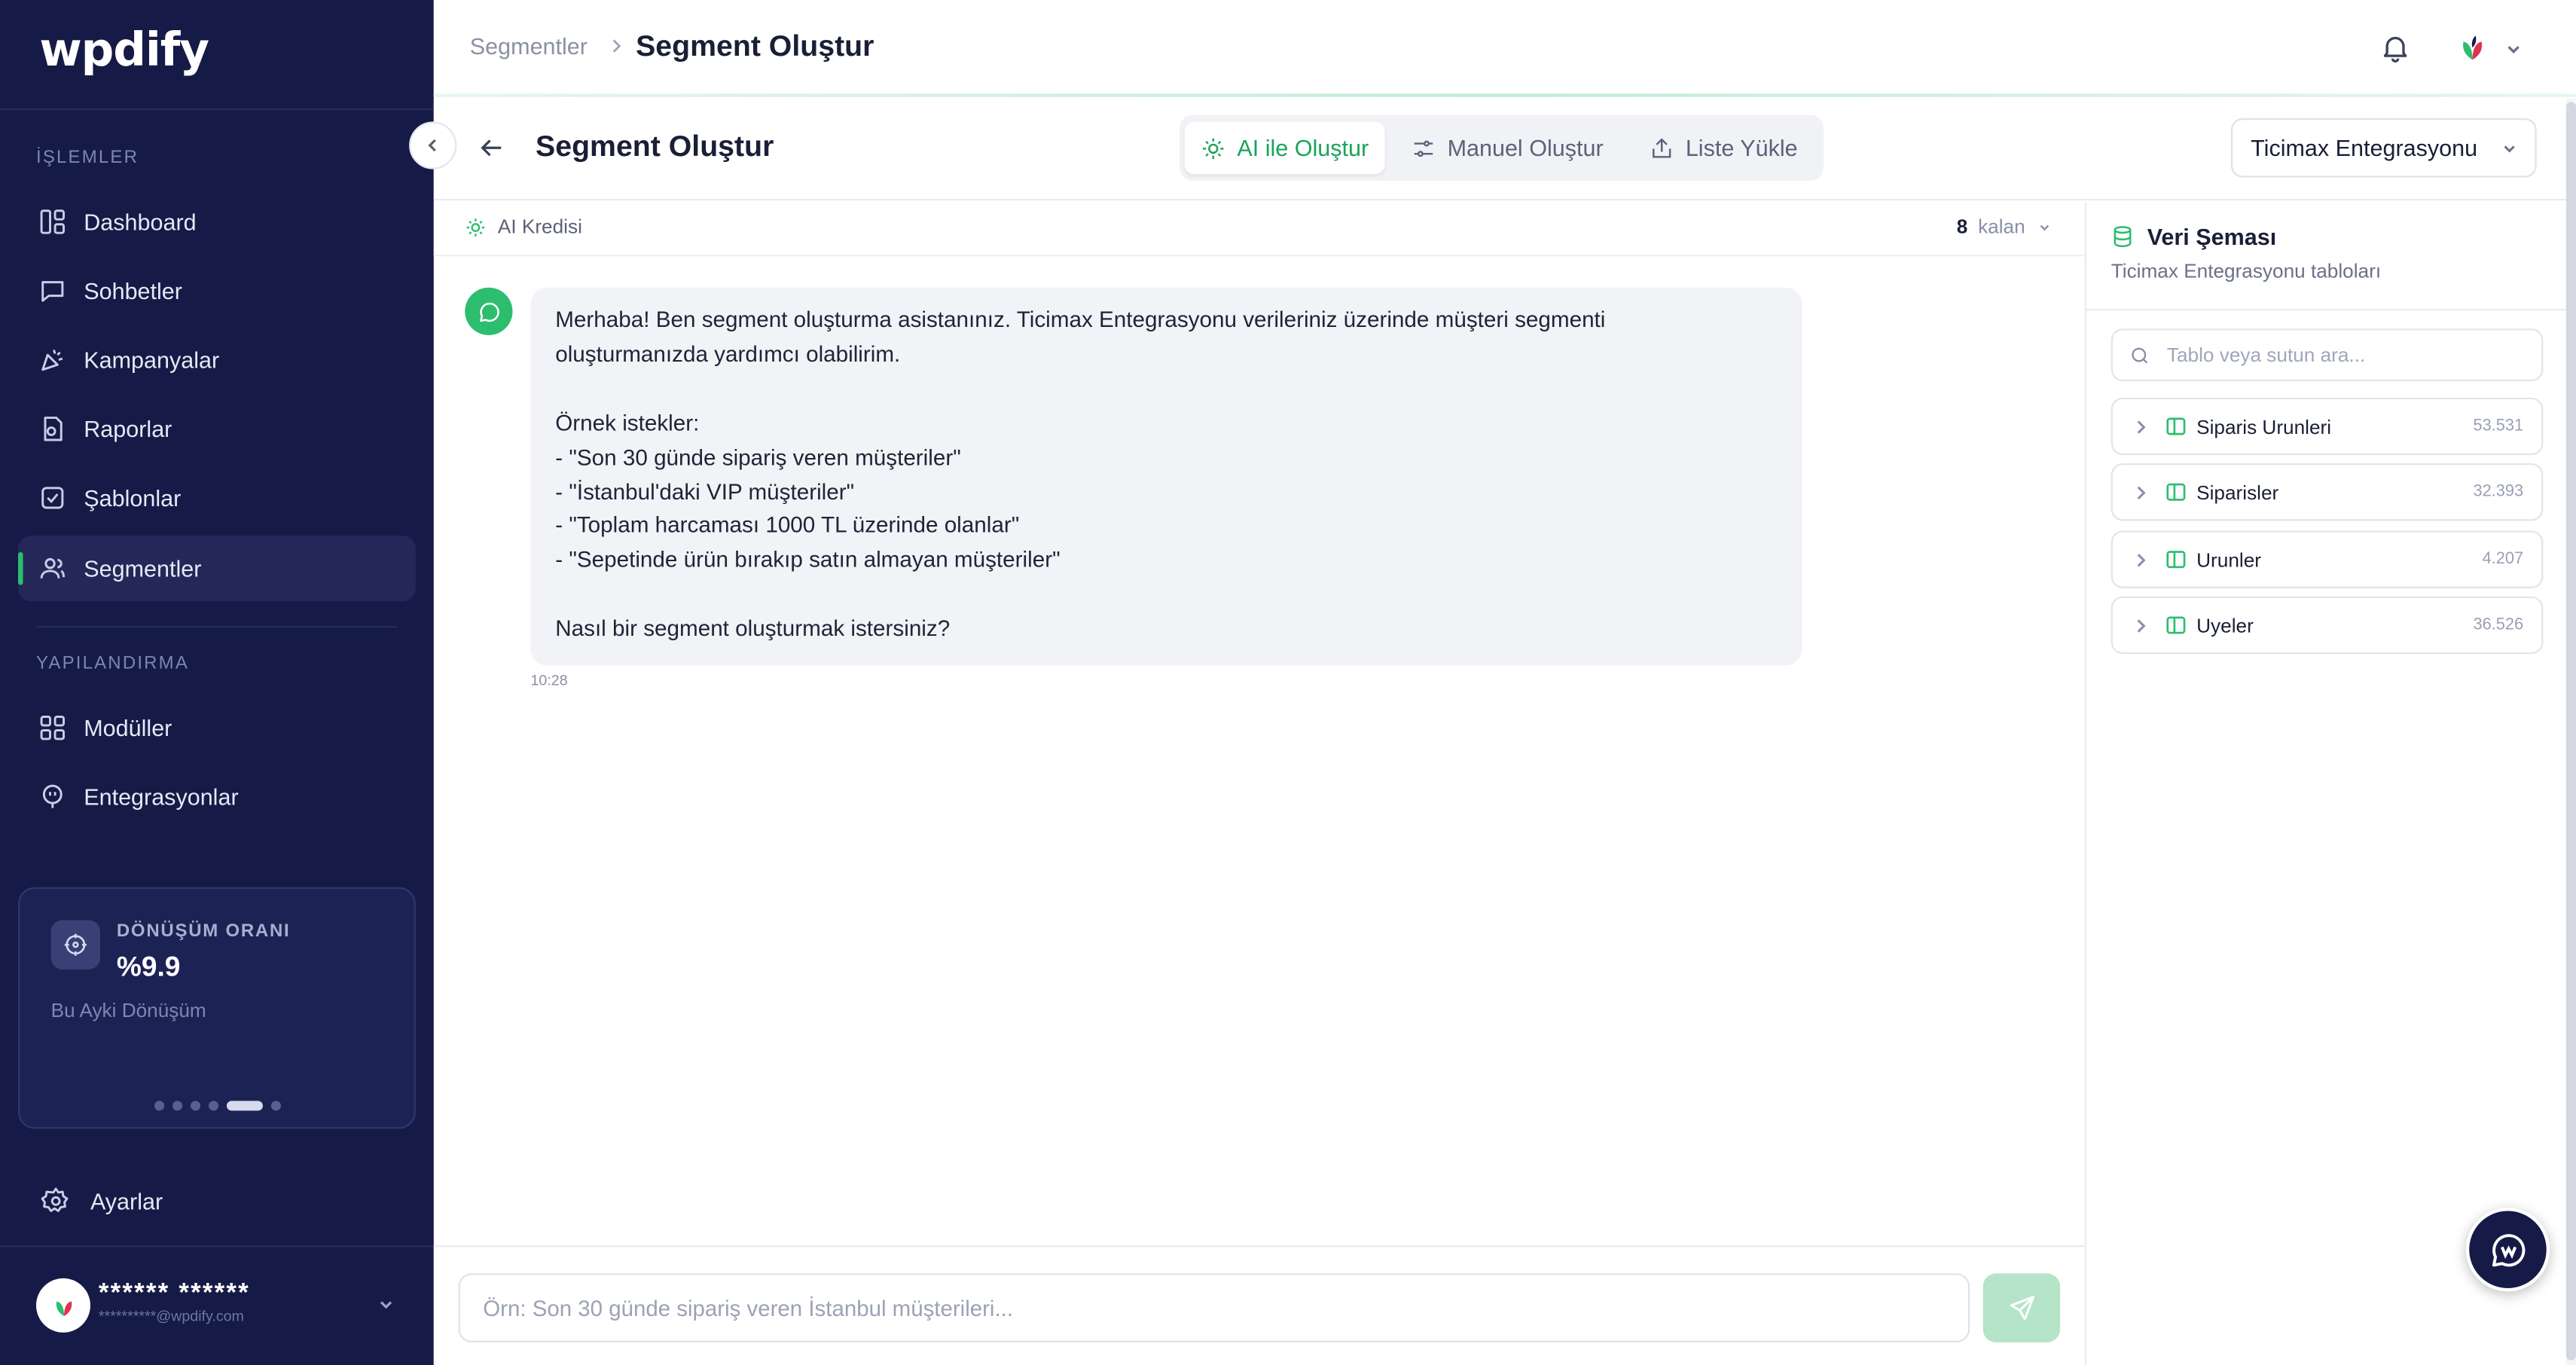  Describe the element at coordinates (217, 290) in the screenshot. I see `sidebar-item-sohbetler: Sohbetler` at that location.